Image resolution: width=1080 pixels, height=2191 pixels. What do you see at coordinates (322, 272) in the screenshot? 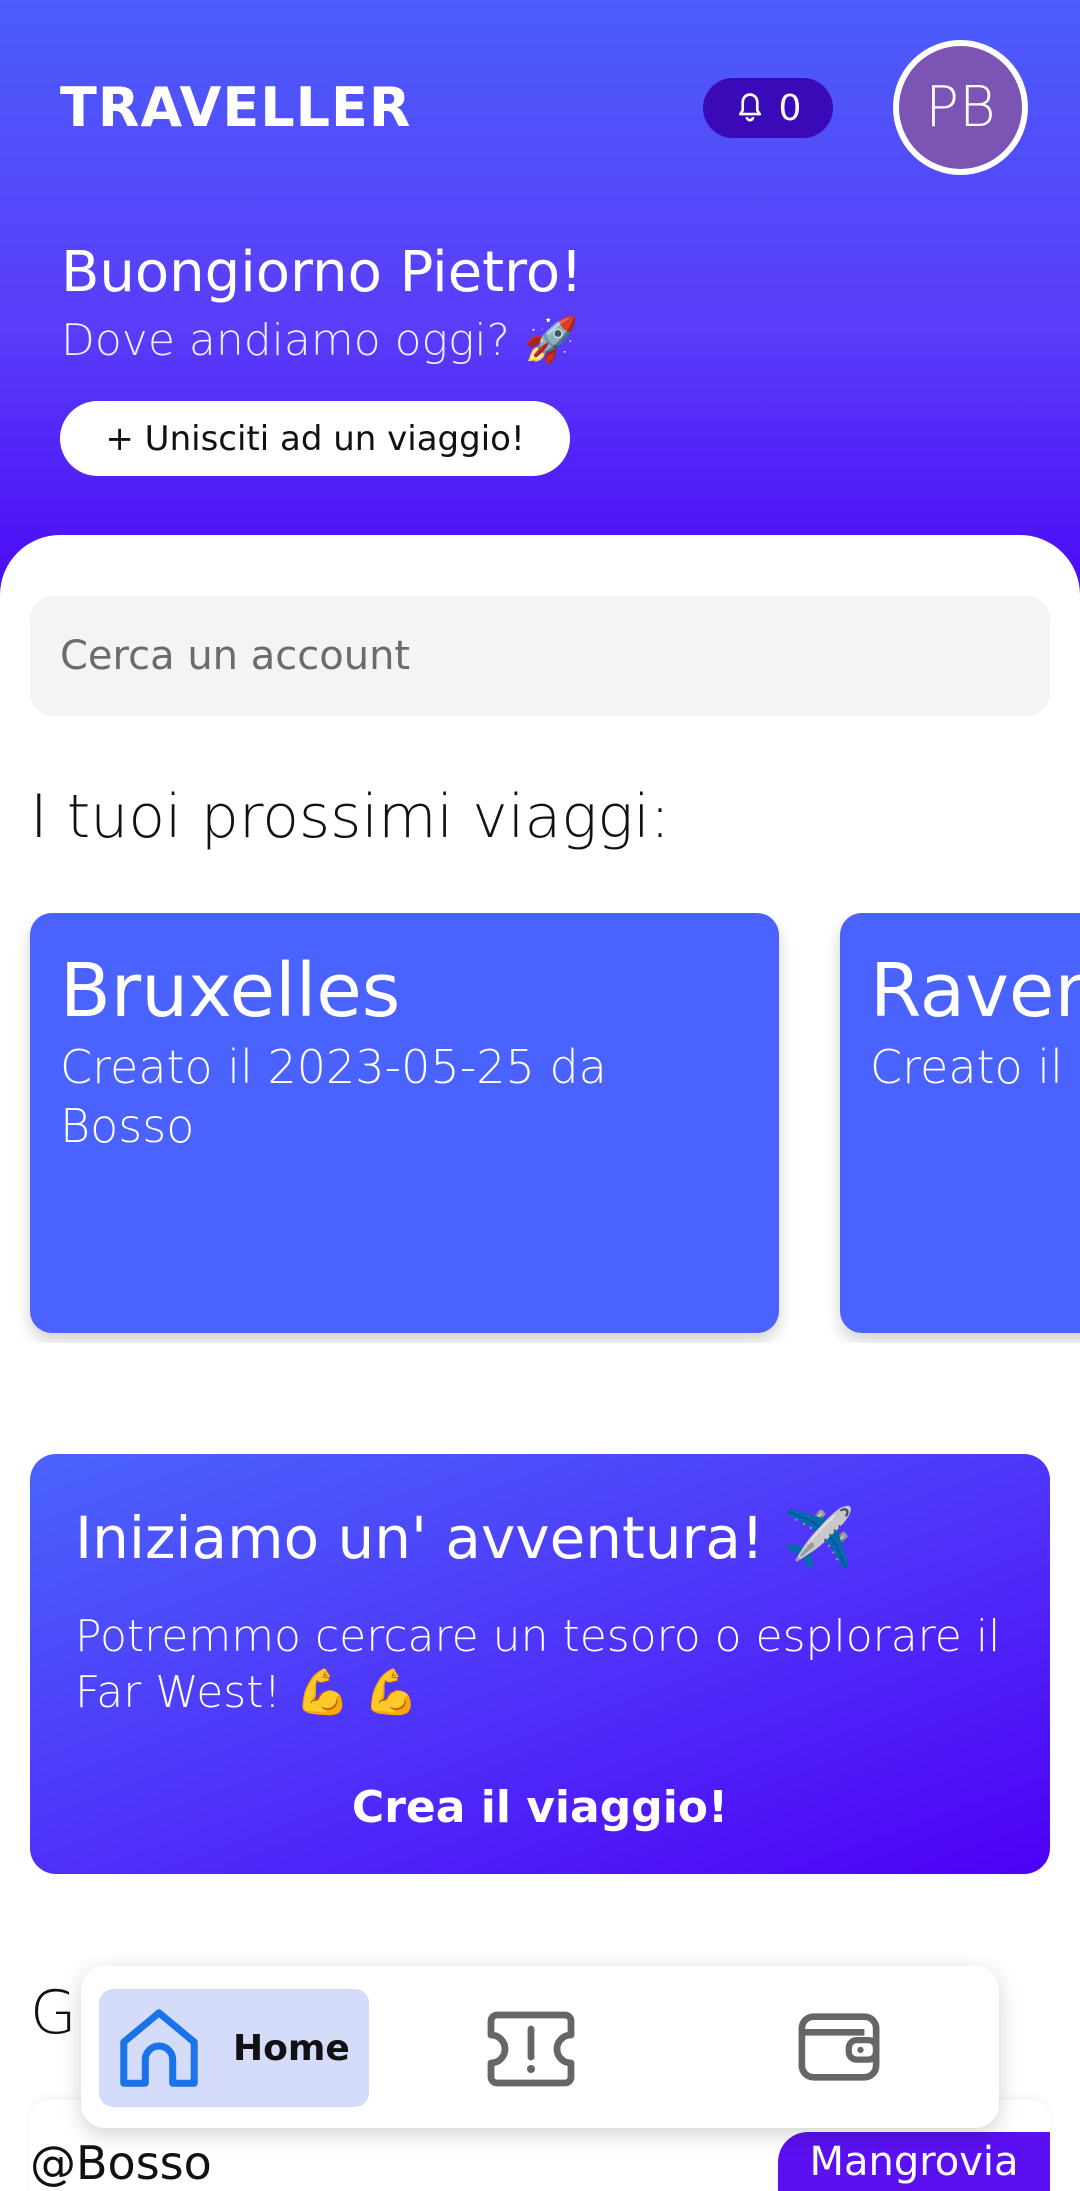
I see `greeting: Buongiorno Pietro!` at bounding box center [322, 272].